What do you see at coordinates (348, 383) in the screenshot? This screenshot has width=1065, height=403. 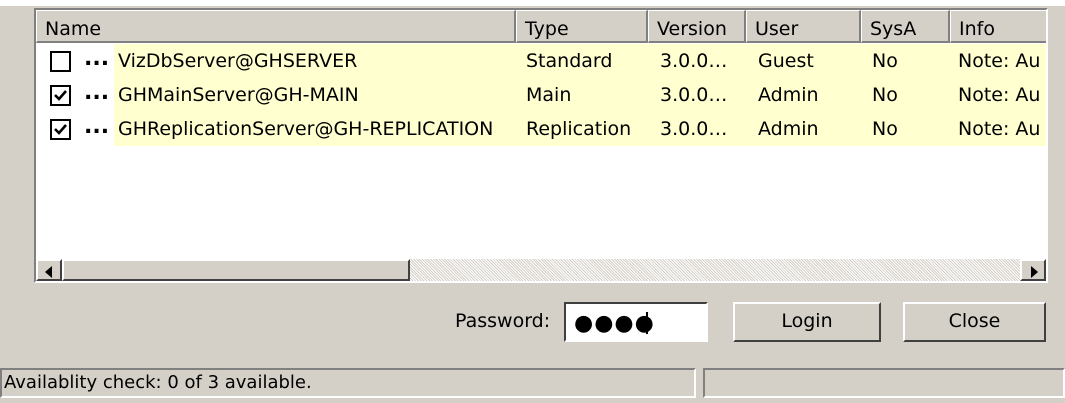 I see `status-text: Availablity check: 0 of 3 available.` at bounding box center [348, 383].